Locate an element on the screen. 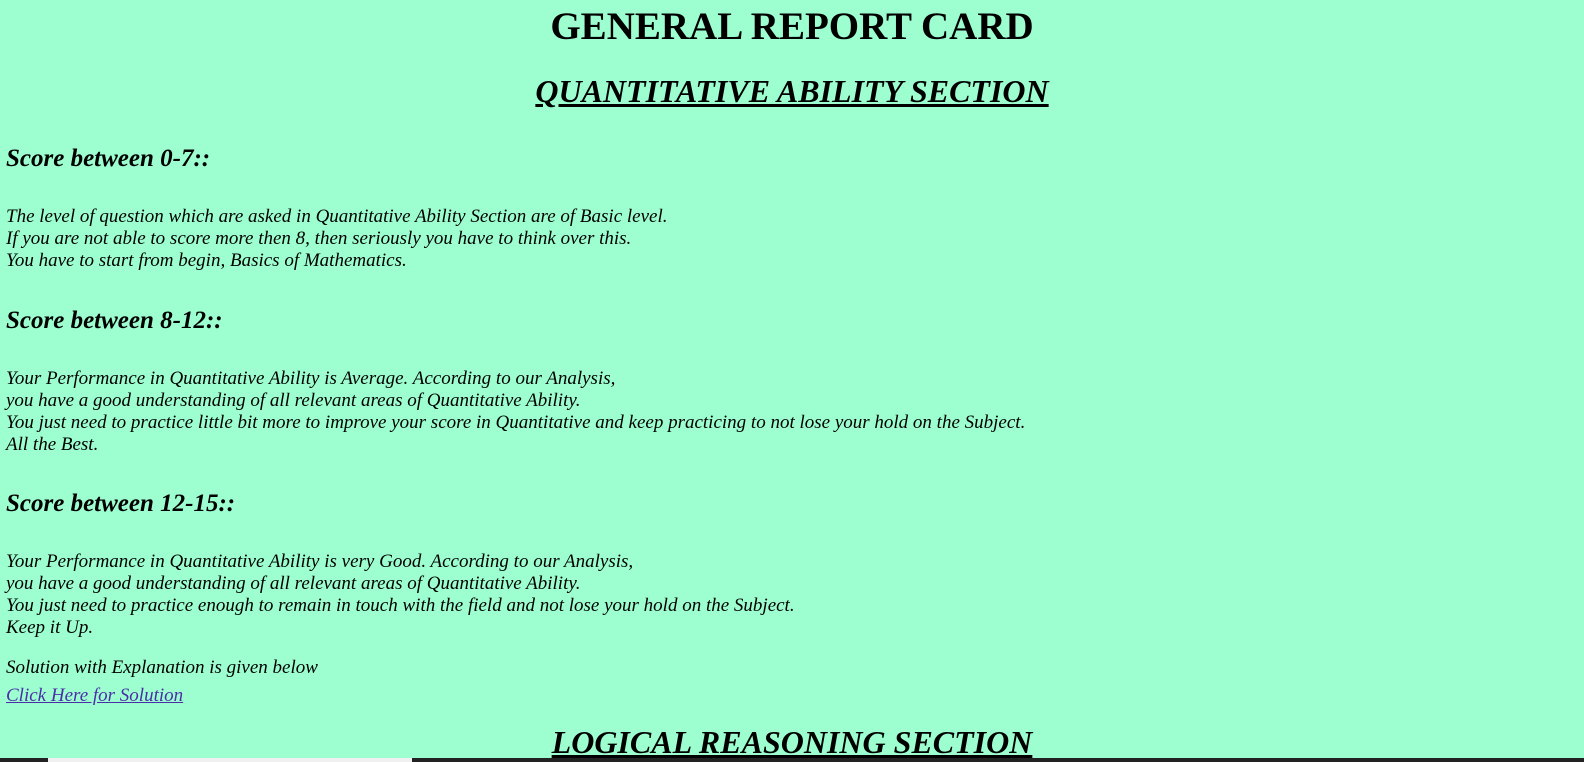 The height and width of the screenshot is (762, 1584). horizontal-scrollbar-thumb is located at coordinates (230, 760).